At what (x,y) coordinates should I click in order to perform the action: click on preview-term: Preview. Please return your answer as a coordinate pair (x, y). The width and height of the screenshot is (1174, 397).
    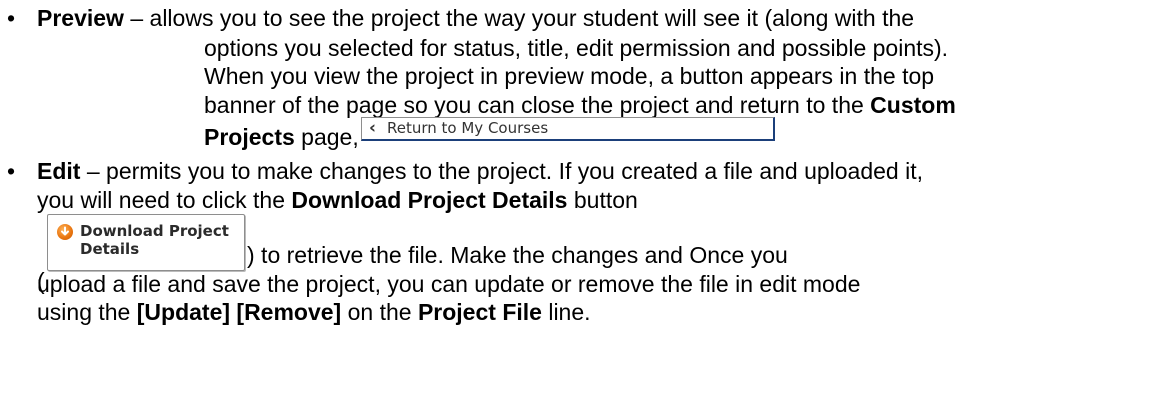
    Looking at the image, I should click on (80, 18).